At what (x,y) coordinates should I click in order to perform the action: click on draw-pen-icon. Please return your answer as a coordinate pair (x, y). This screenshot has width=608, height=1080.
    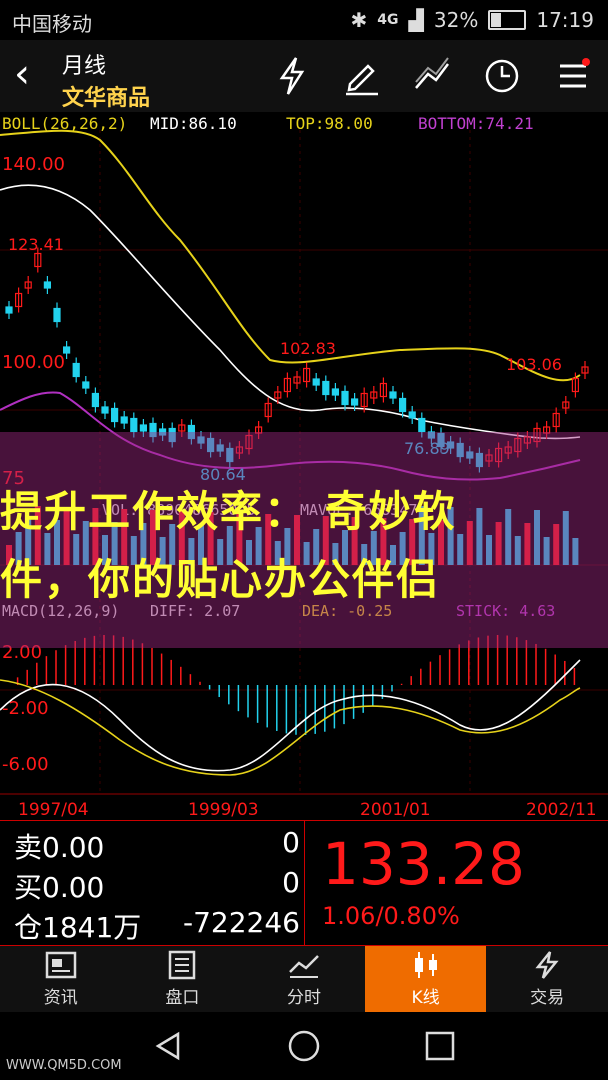
    Looking at the image, I should click on (362, 76).